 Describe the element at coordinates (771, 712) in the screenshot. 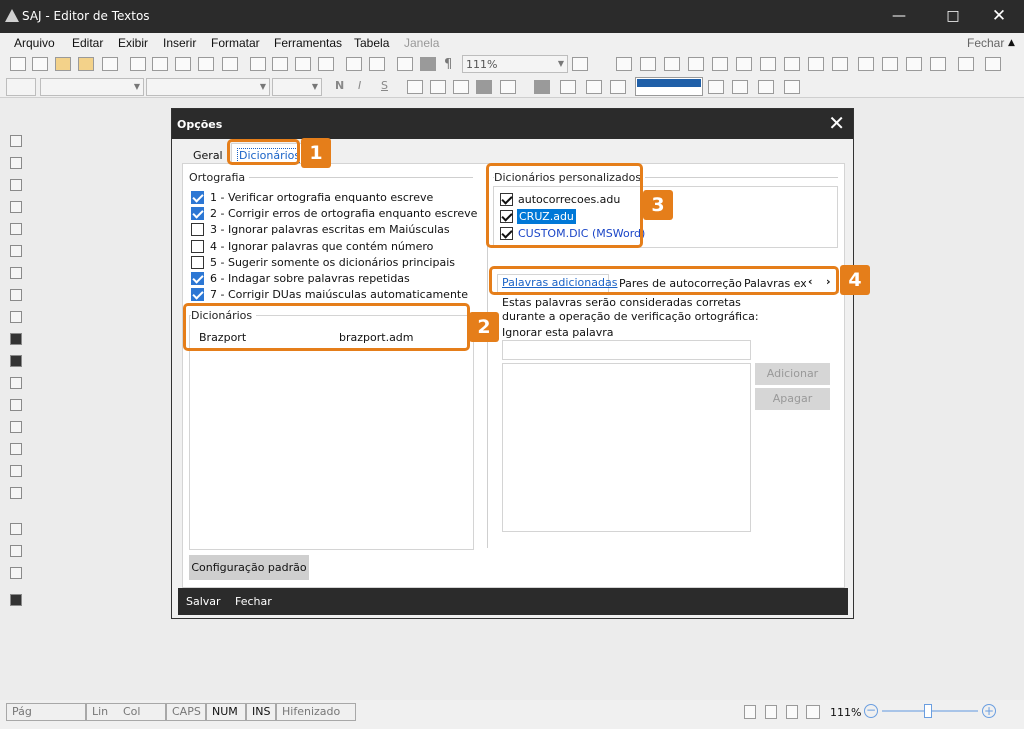

I see `web-view-icon` at that location.